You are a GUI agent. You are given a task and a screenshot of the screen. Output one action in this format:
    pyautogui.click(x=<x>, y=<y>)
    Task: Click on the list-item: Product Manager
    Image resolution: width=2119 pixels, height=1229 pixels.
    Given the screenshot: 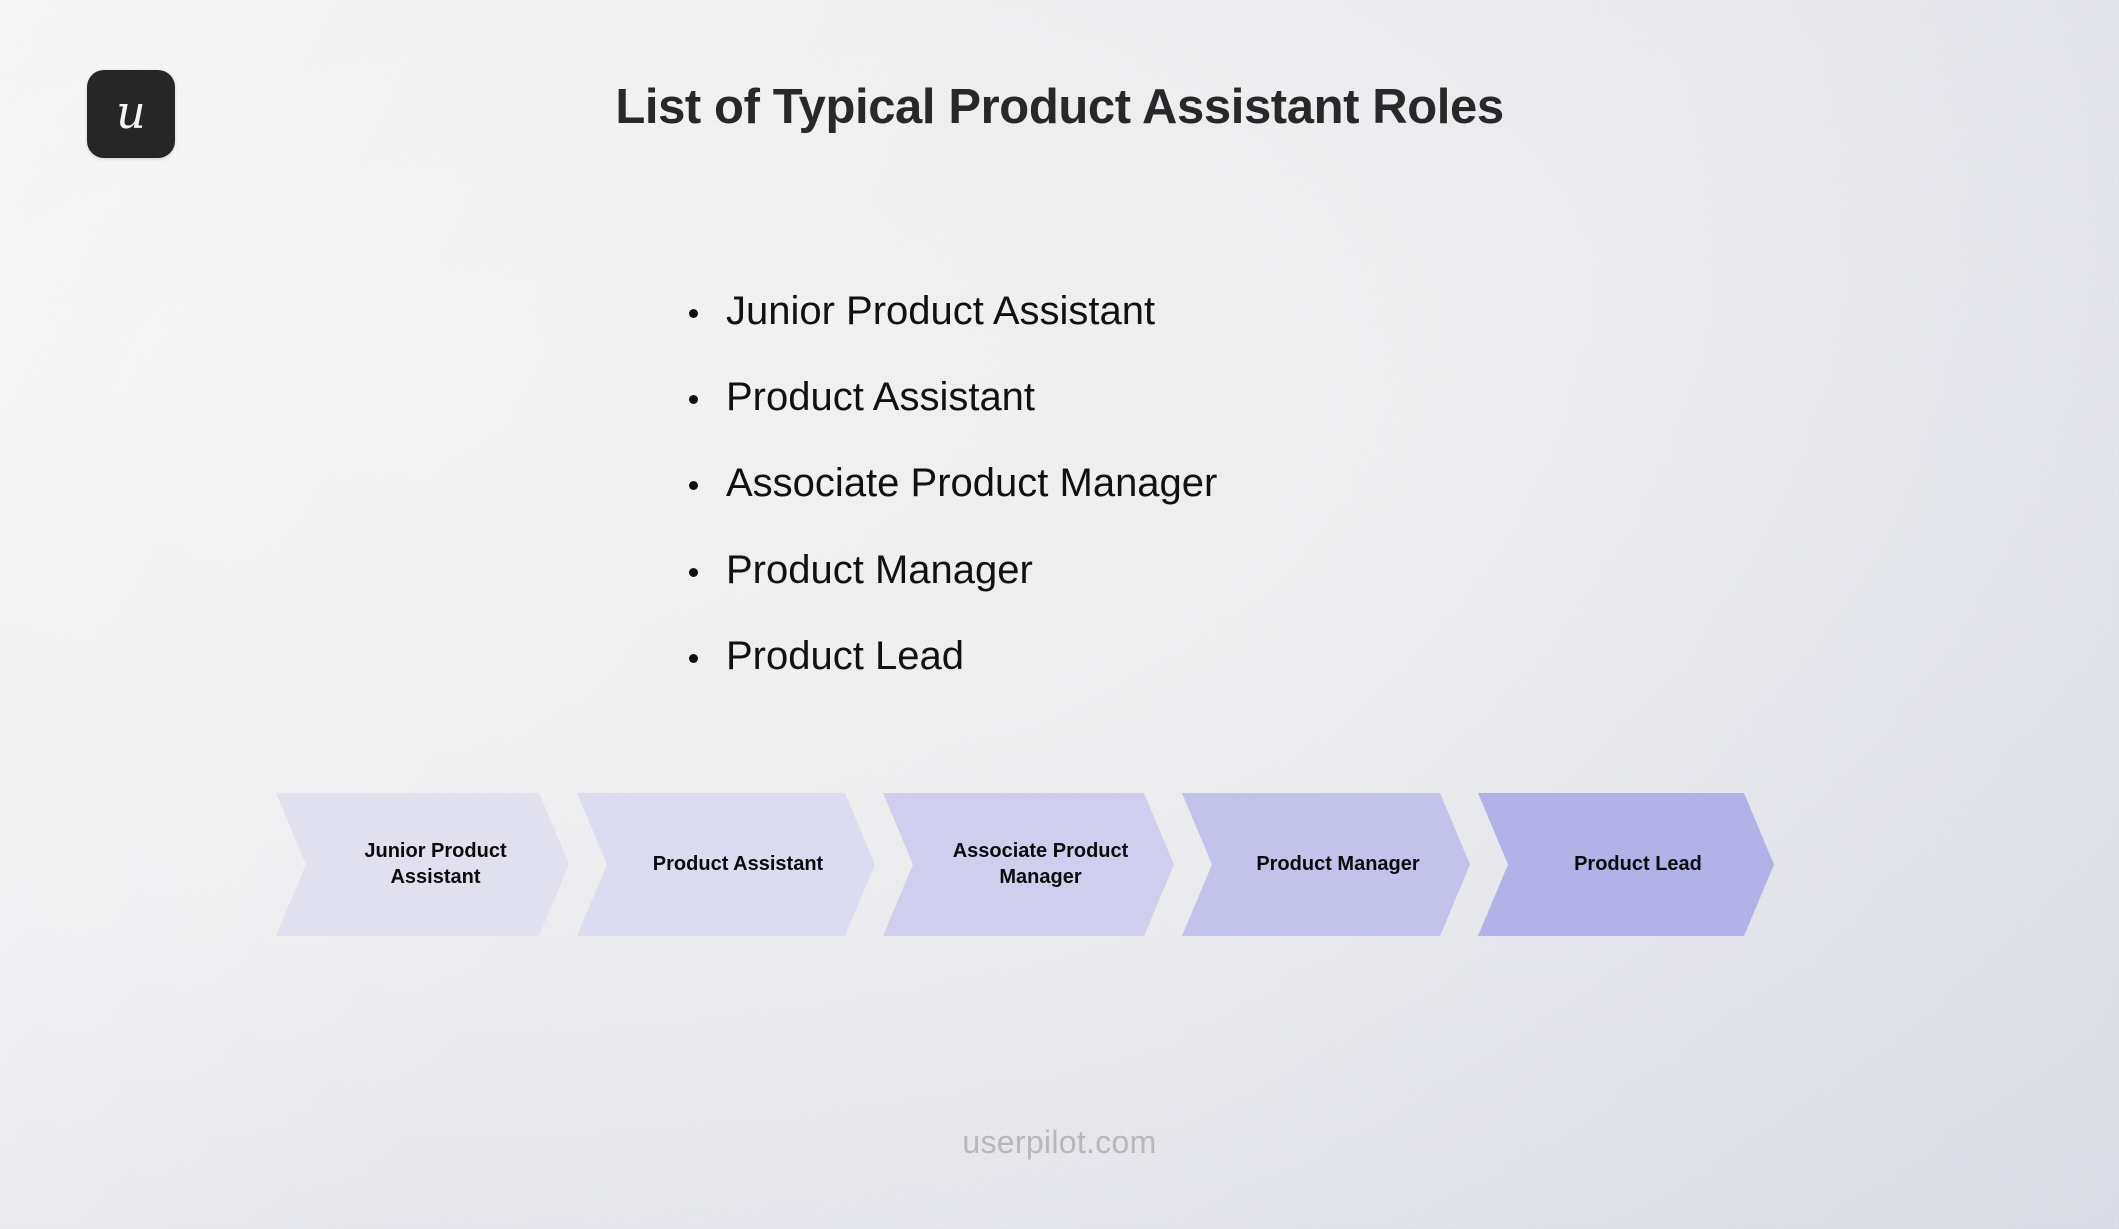 What is the action you would take?
    pyautogui.click(x=950, y=570)
    